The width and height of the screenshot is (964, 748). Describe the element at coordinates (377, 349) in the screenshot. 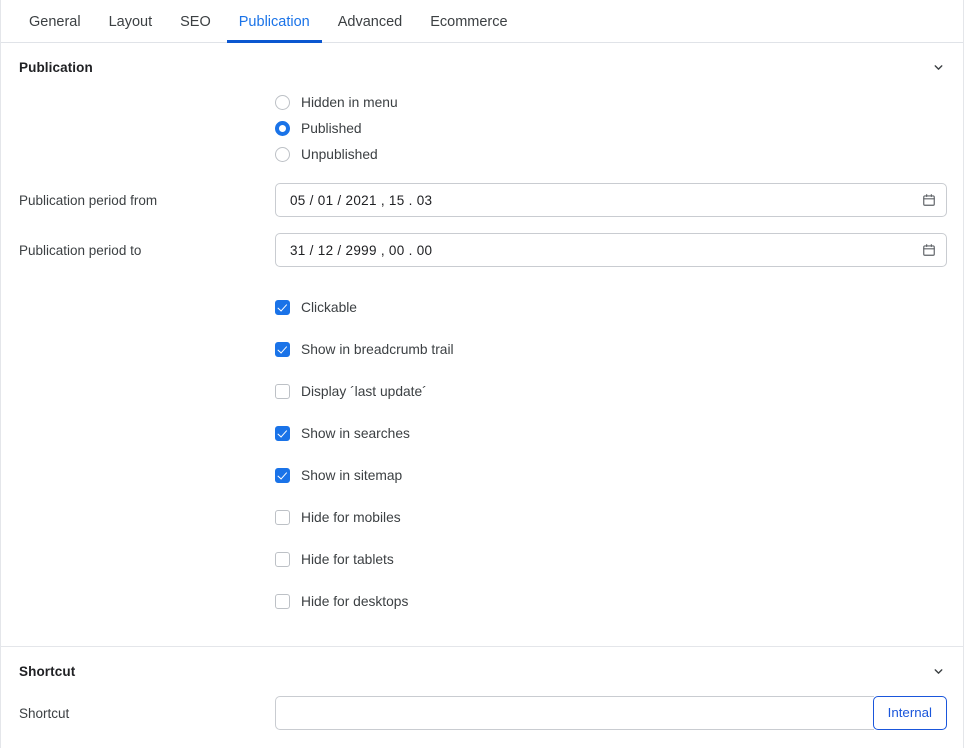

I see `checkbox-label: Show in breadcrumb trail` at that location.